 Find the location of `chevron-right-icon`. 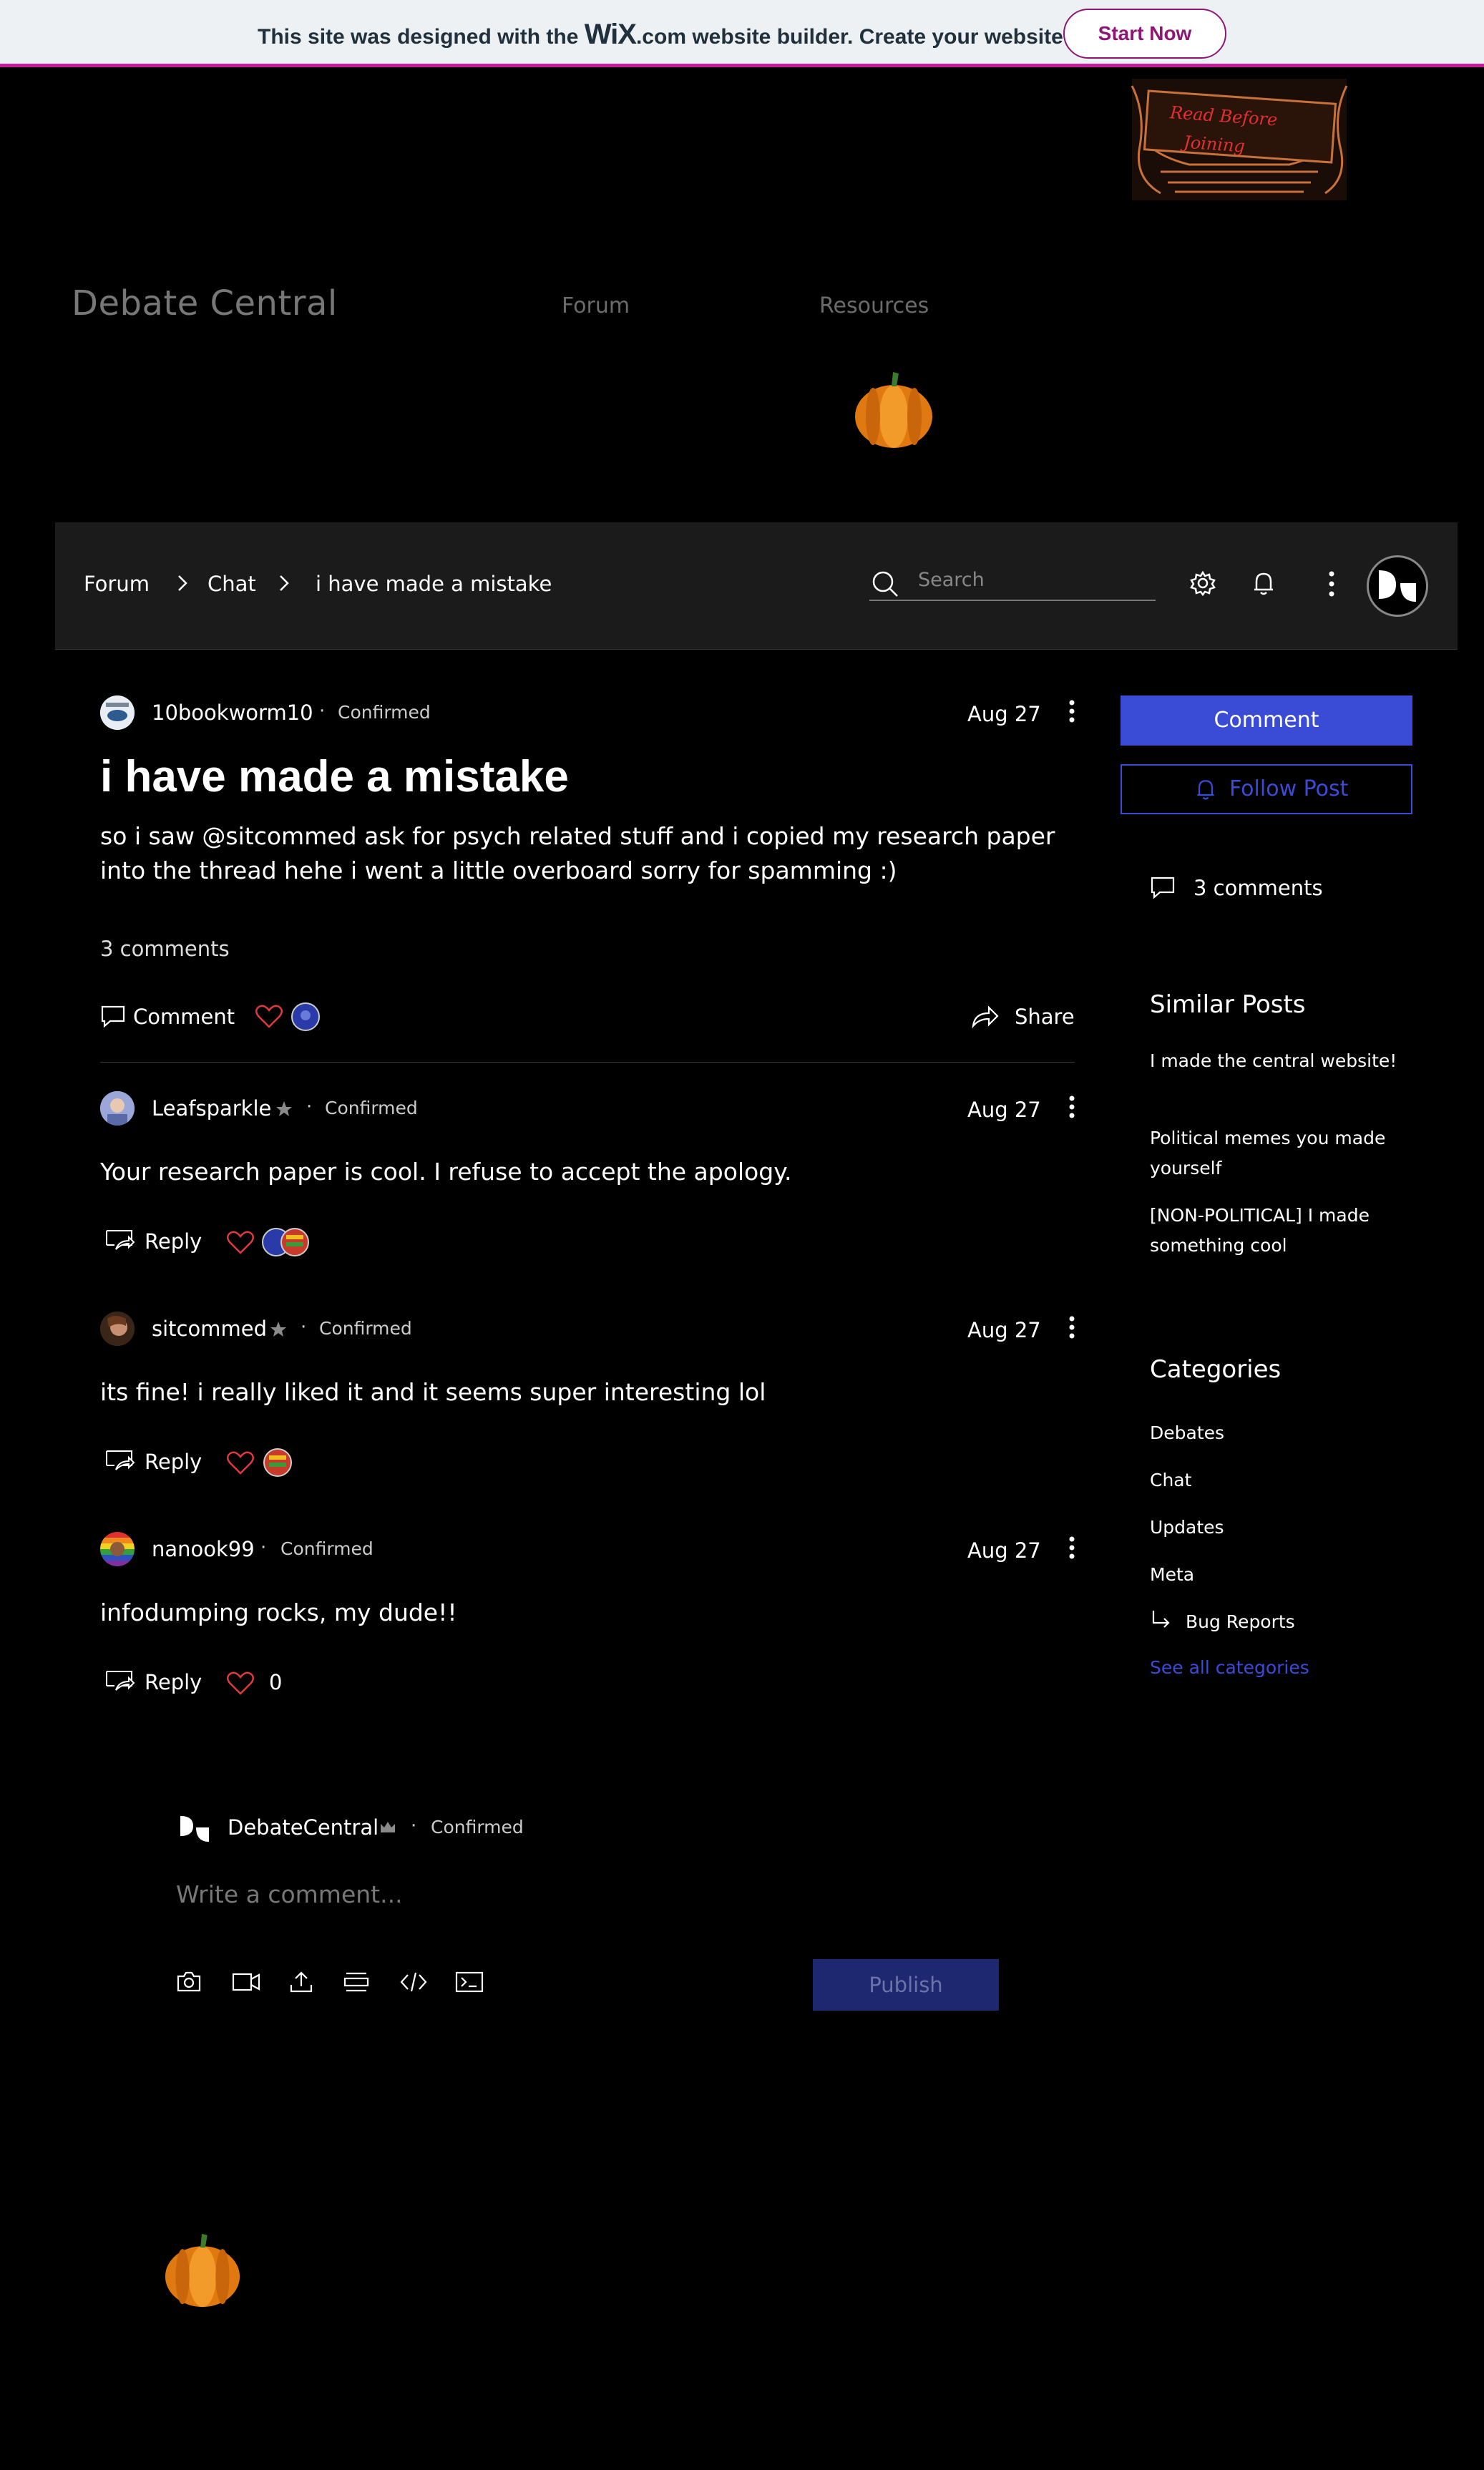

chevron-right-icon is located at coordinates (284, 583).